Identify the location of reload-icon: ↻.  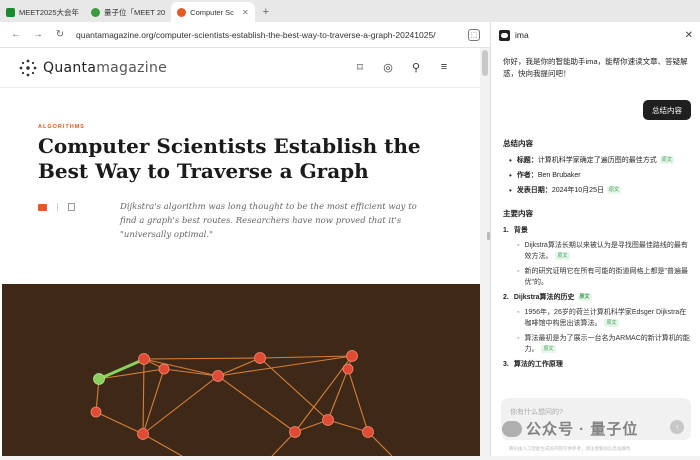
(60, 34).